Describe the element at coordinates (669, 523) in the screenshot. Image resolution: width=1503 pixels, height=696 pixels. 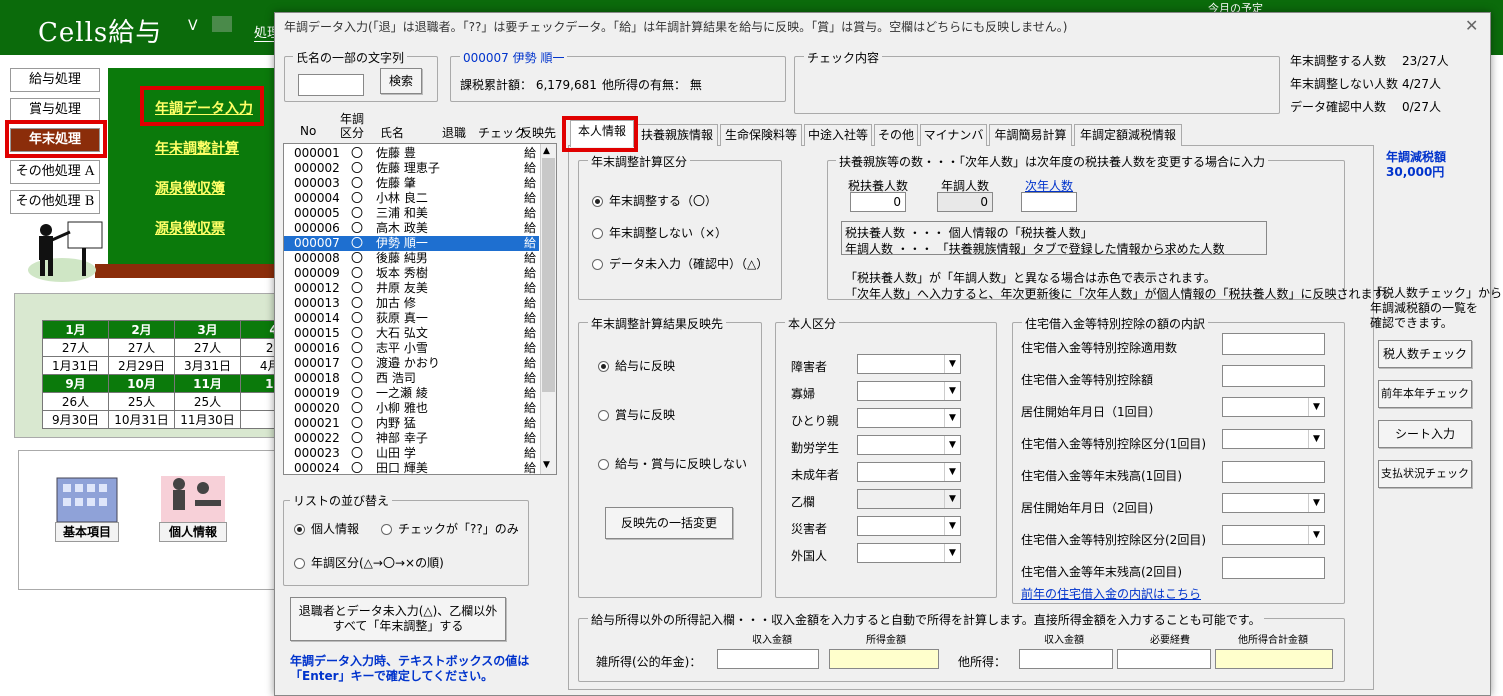
I see `reflect-bulk-button: 反映先の一括変更` at that location.